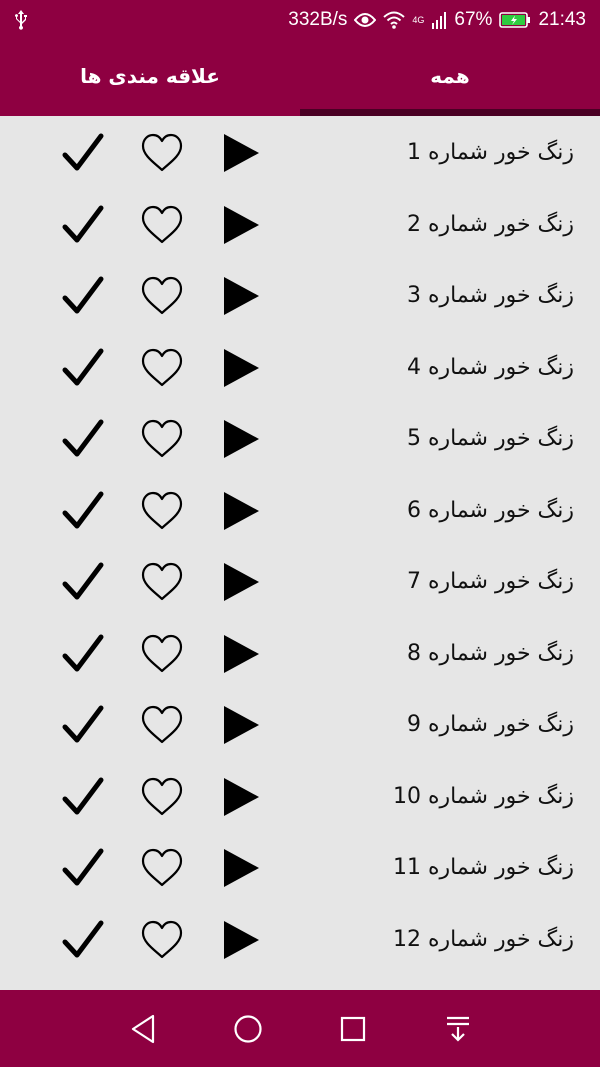 This screenshot has height=1067, width=600. Describe the element at coordinates (365, 20) in the screenshot. I see `eye-icon` at that location.